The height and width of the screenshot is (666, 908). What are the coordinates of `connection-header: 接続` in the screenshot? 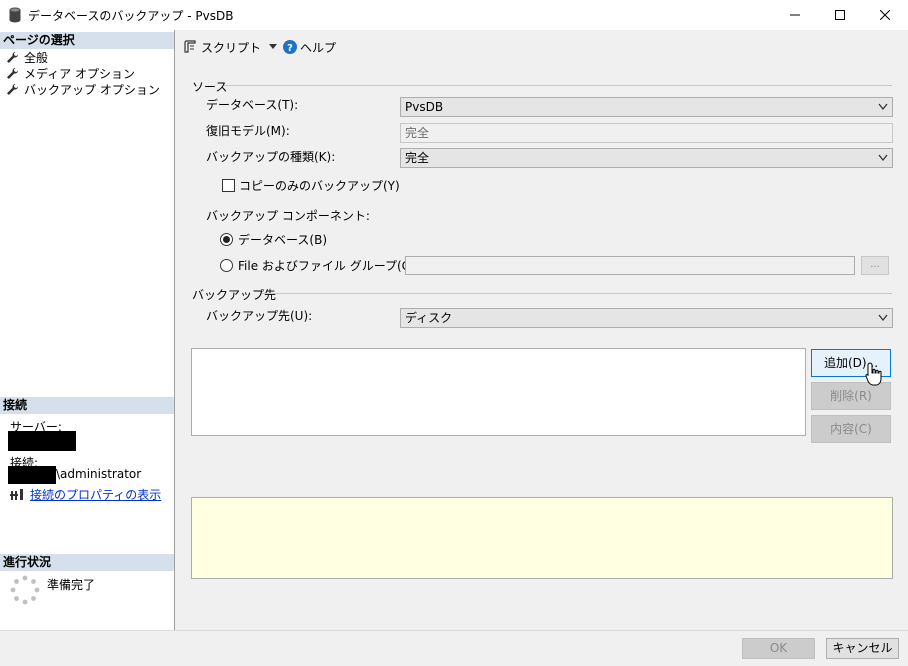 It's located at (87, 405).